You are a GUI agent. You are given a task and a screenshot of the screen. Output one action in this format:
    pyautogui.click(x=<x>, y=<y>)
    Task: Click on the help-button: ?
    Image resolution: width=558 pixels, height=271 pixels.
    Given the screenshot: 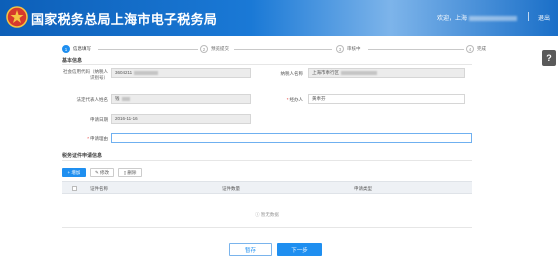 What is the action you would take?
    pyautogui.click(x=549, y=58)
    